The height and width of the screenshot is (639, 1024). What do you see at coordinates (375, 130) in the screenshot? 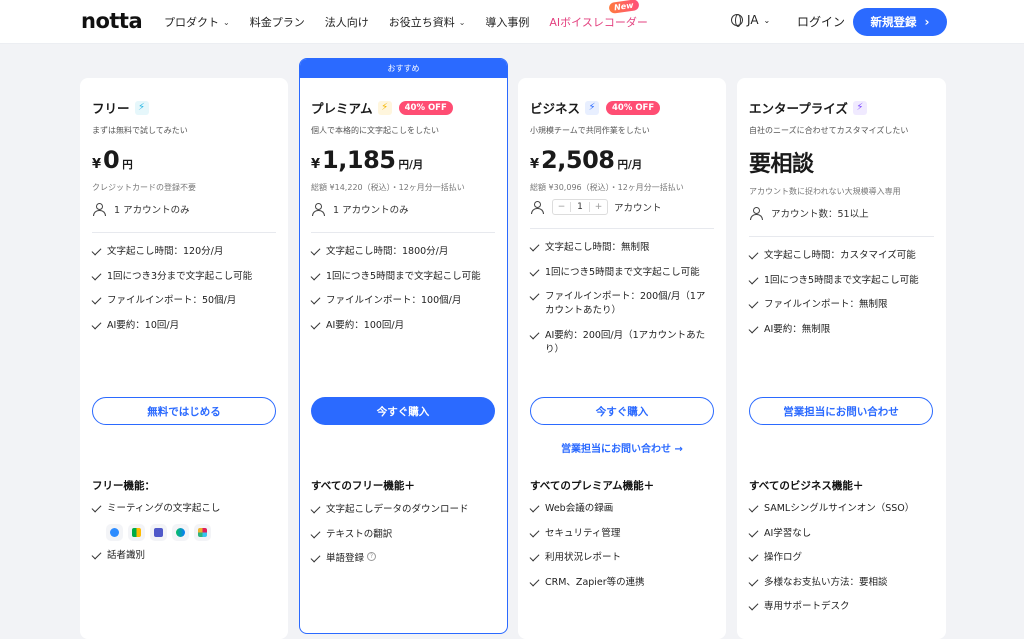
I see `plan-desc: 個人で本格的に文字起こしをしたい` at bounding box center [375, 130].